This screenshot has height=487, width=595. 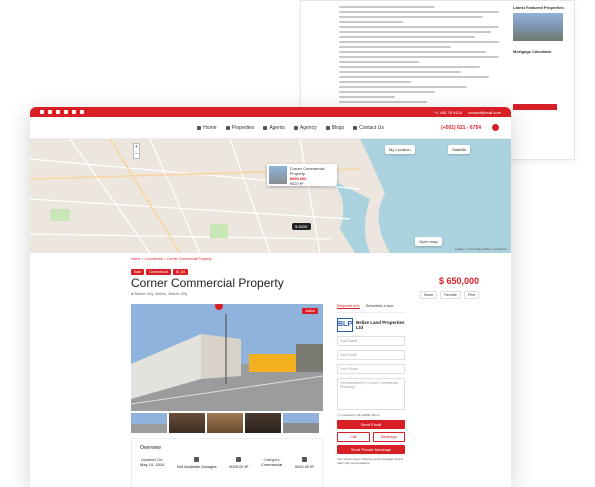 I want to click on instagram-icon, so click(x=50, y=112).